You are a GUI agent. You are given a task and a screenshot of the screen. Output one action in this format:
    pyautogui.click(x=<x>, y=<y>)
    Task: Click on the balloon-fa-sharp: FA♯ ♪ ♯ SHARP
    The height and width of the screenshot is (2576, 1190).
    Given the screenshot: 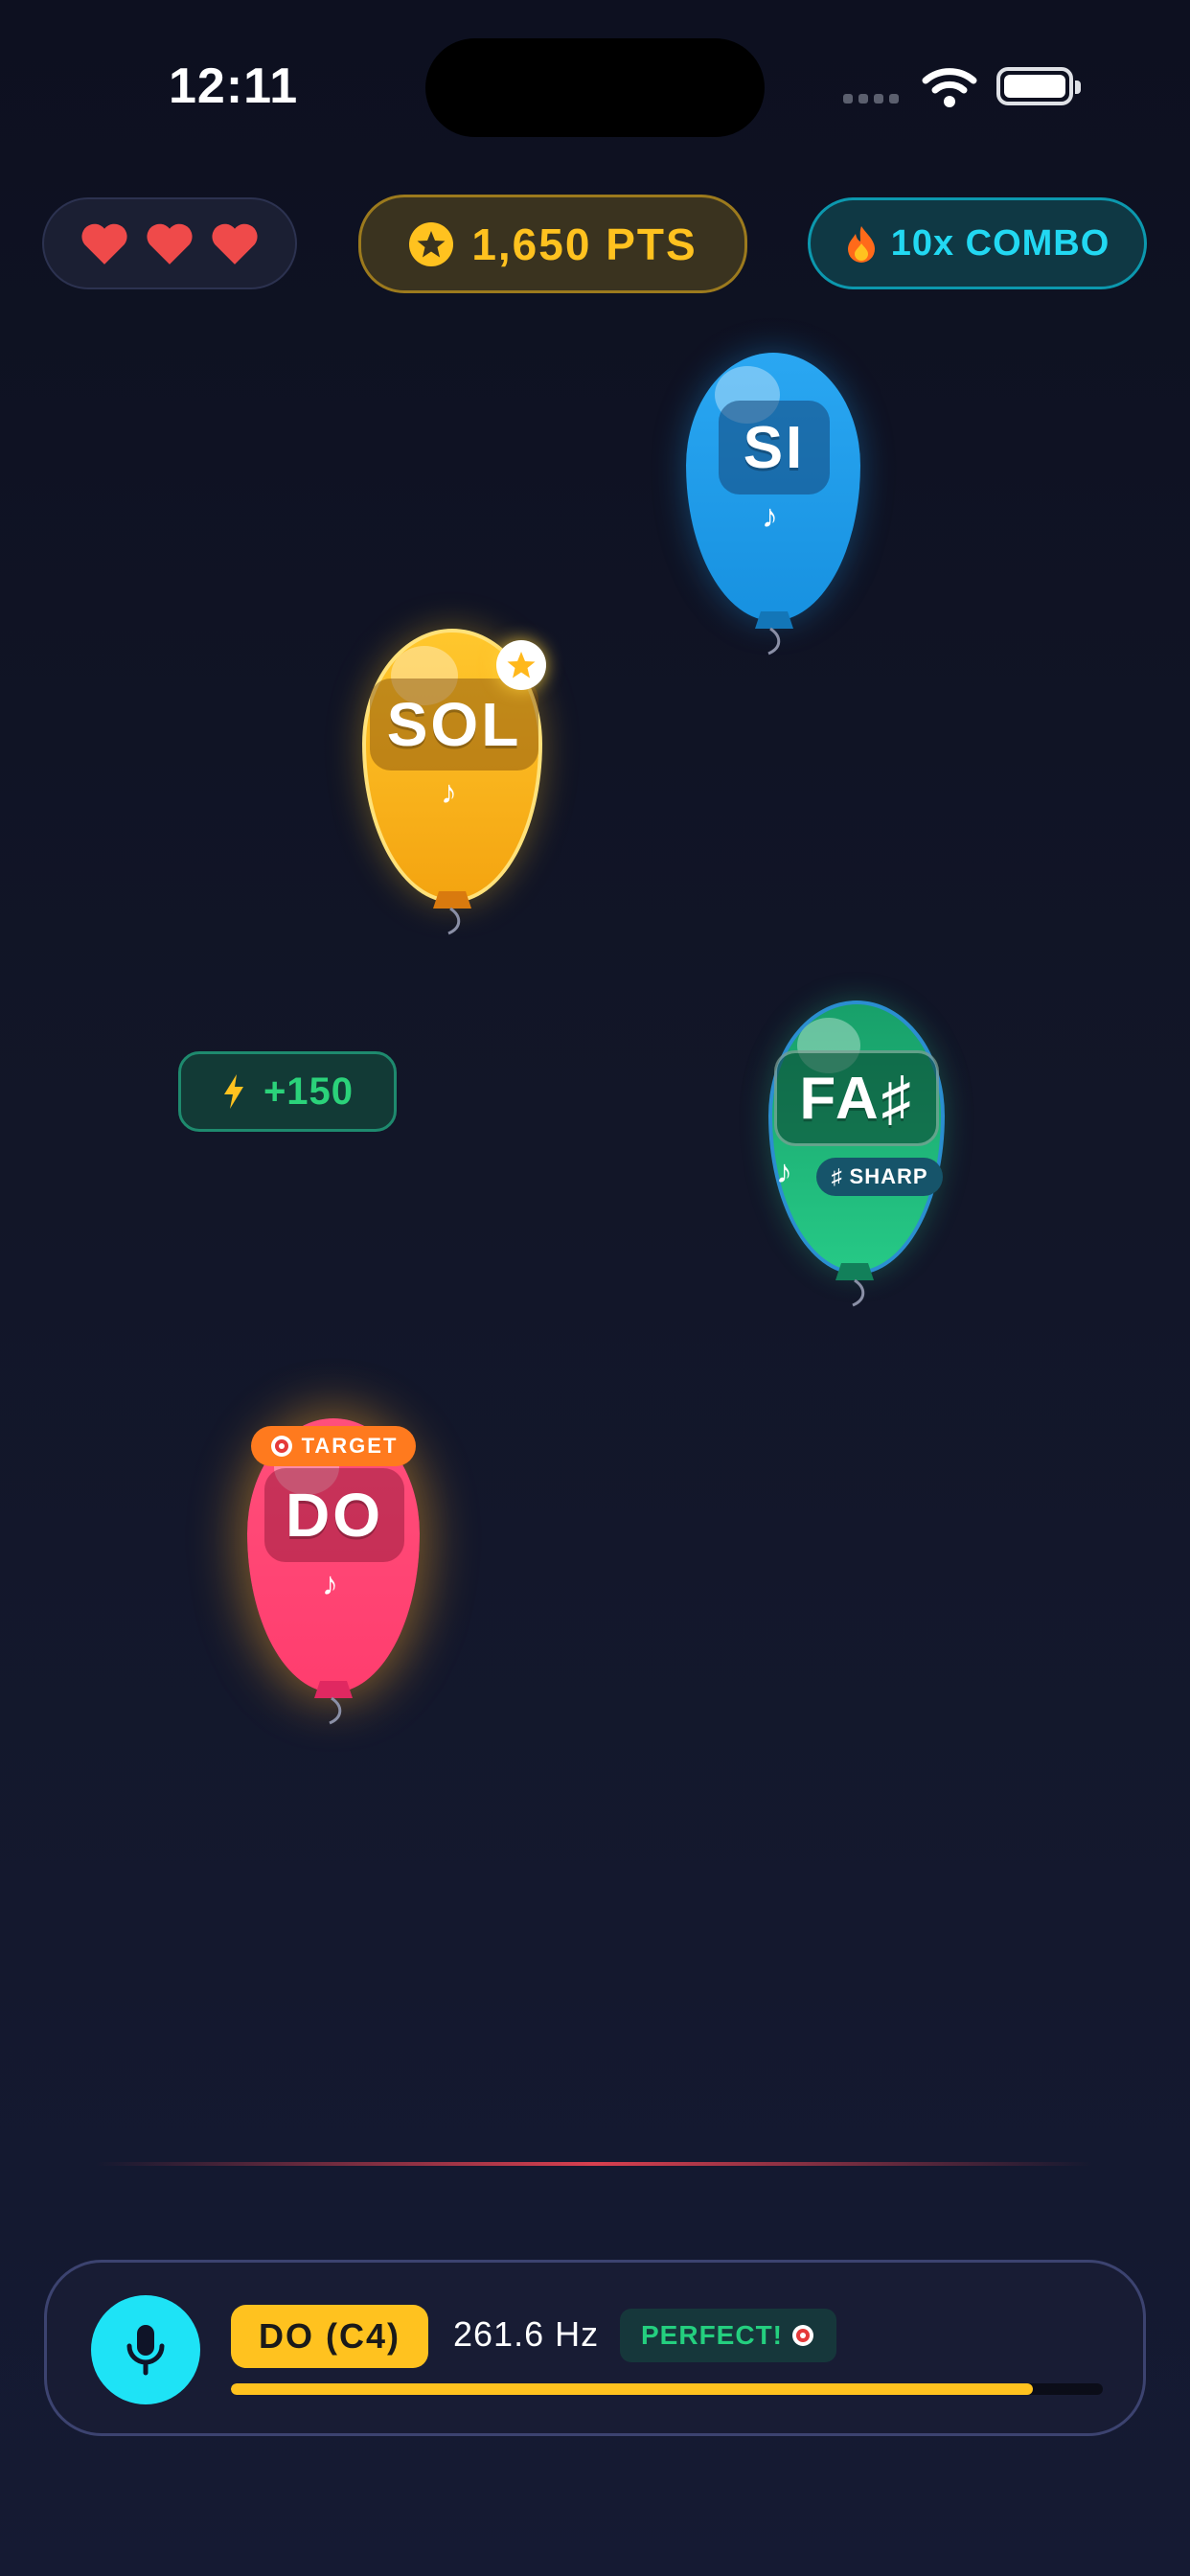 What is the action you would take?
    pyautogui.click(x=859, y=1156)
    